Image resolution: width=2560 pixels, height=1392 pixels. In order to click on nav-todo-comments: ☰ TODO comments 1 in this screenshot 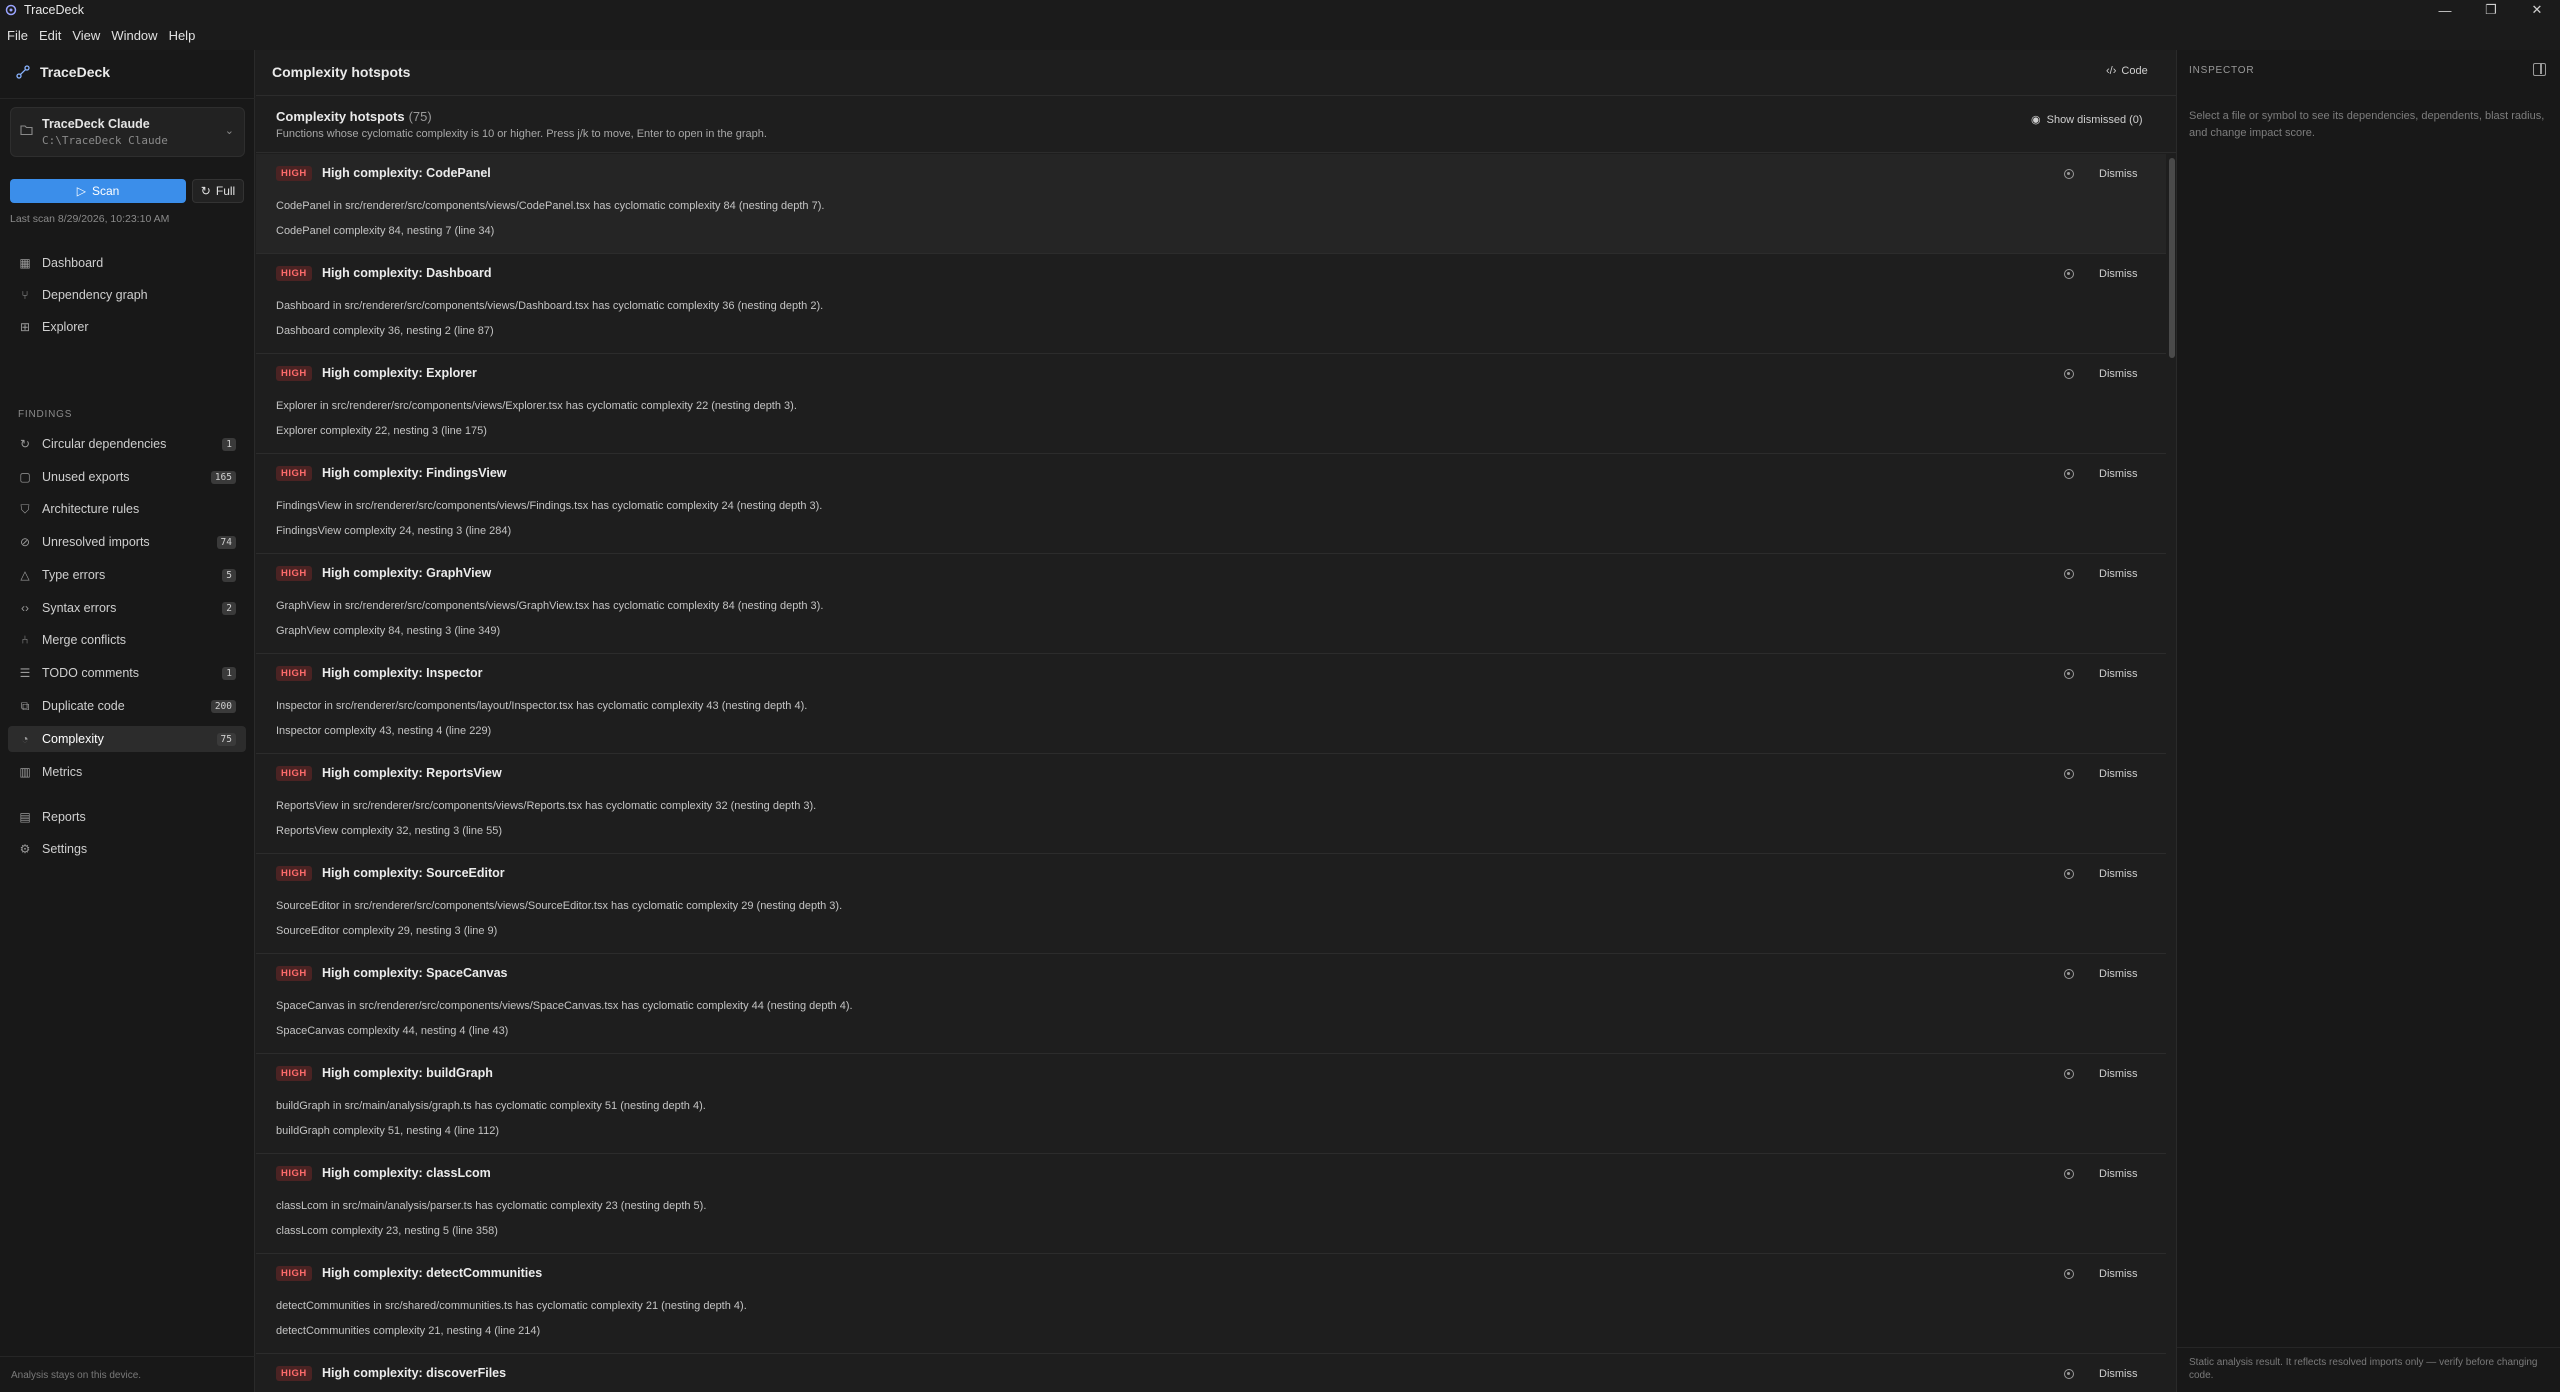, I will do `click(127, 673)`.